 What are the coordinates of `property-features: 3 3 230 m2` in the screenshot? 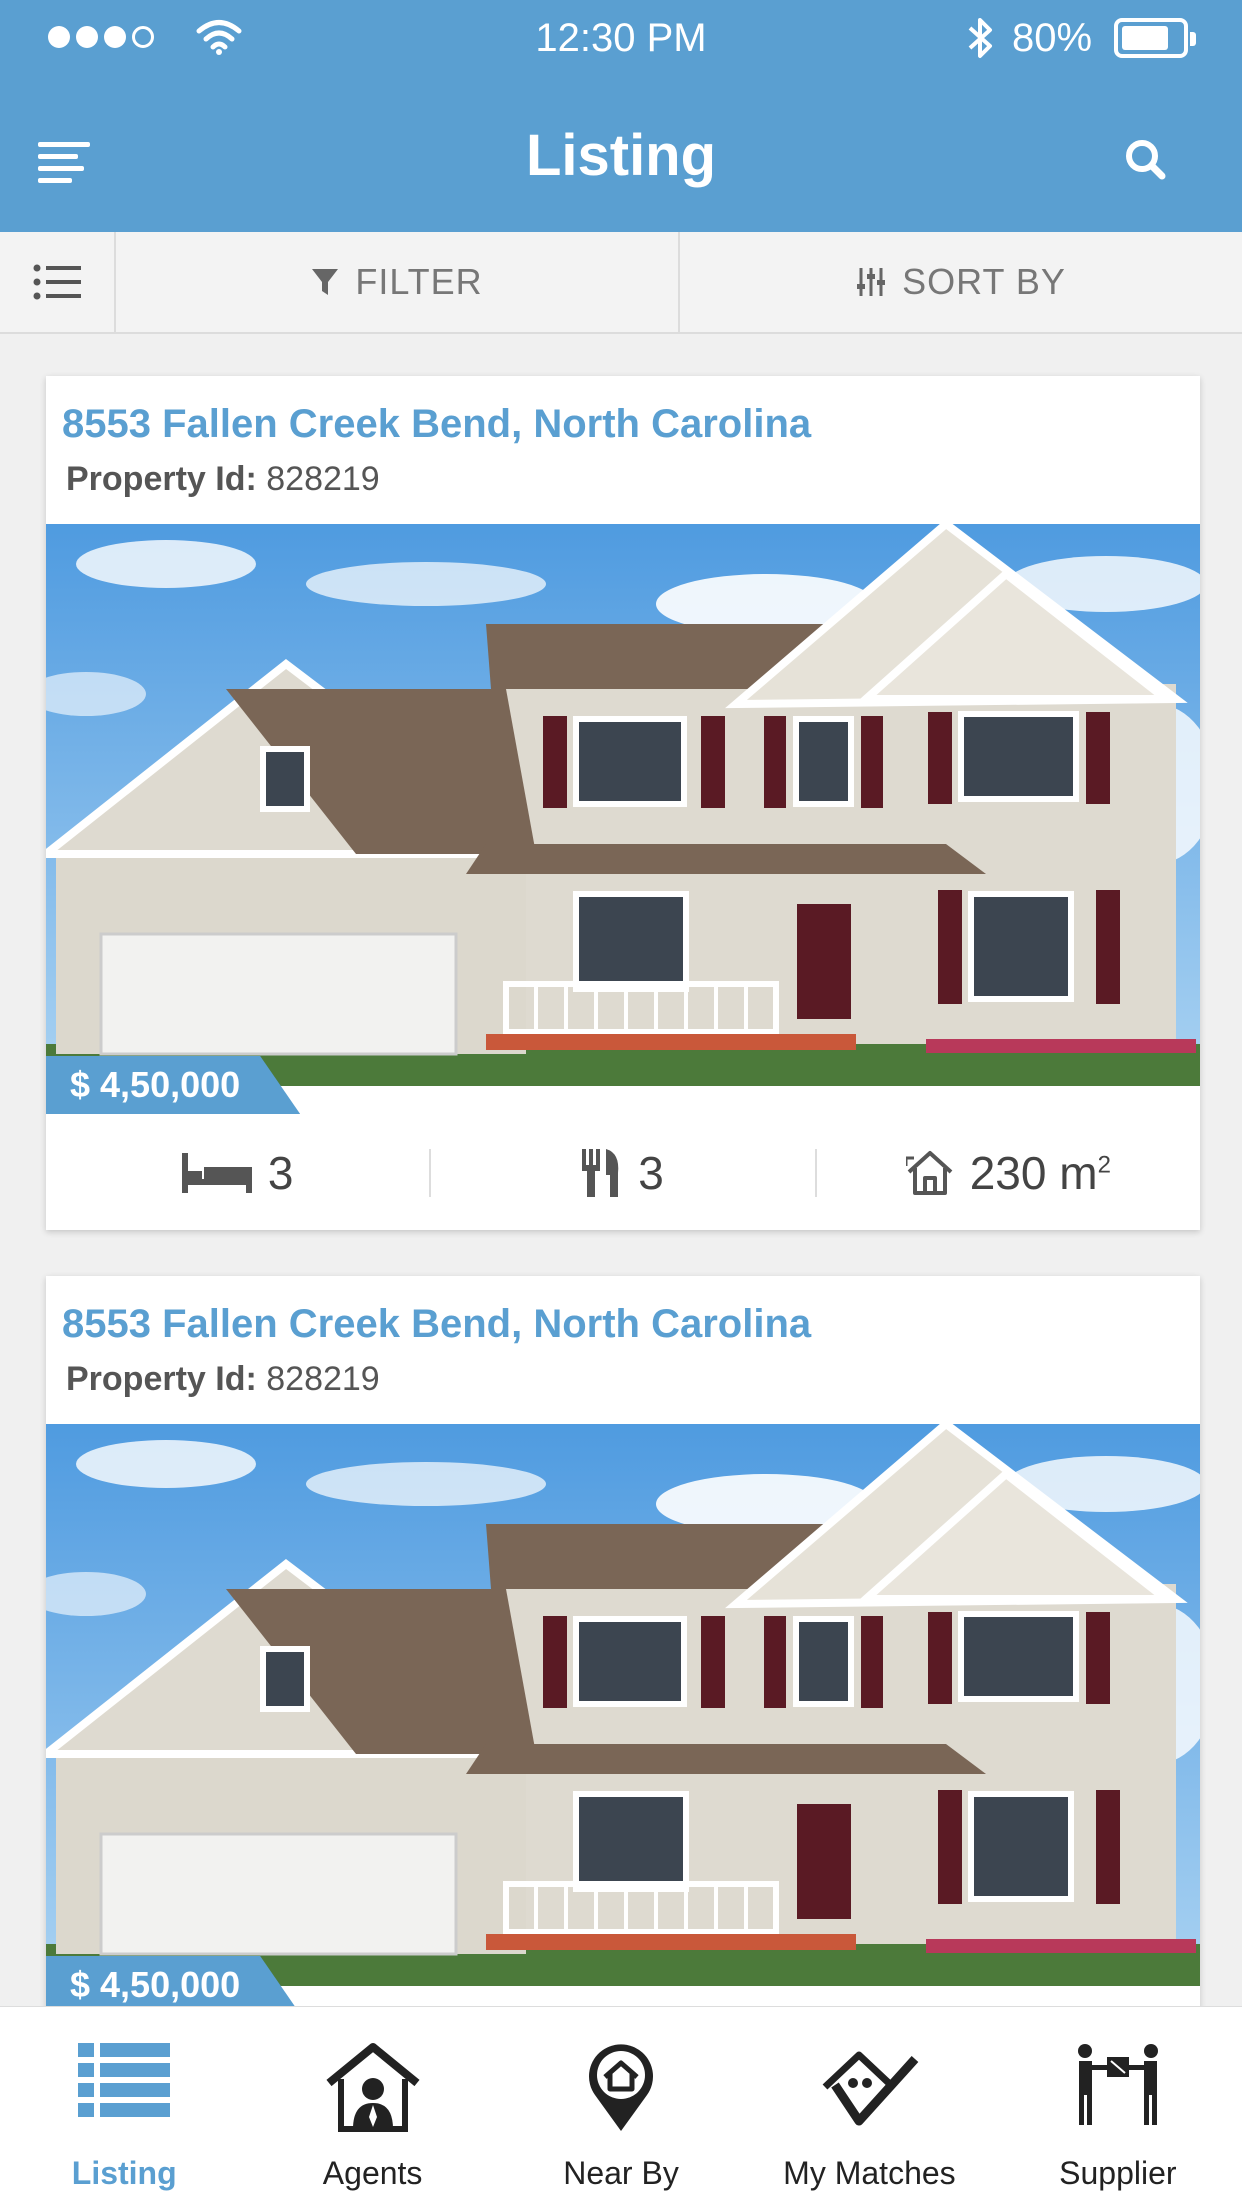 It's located at (623, 1173).